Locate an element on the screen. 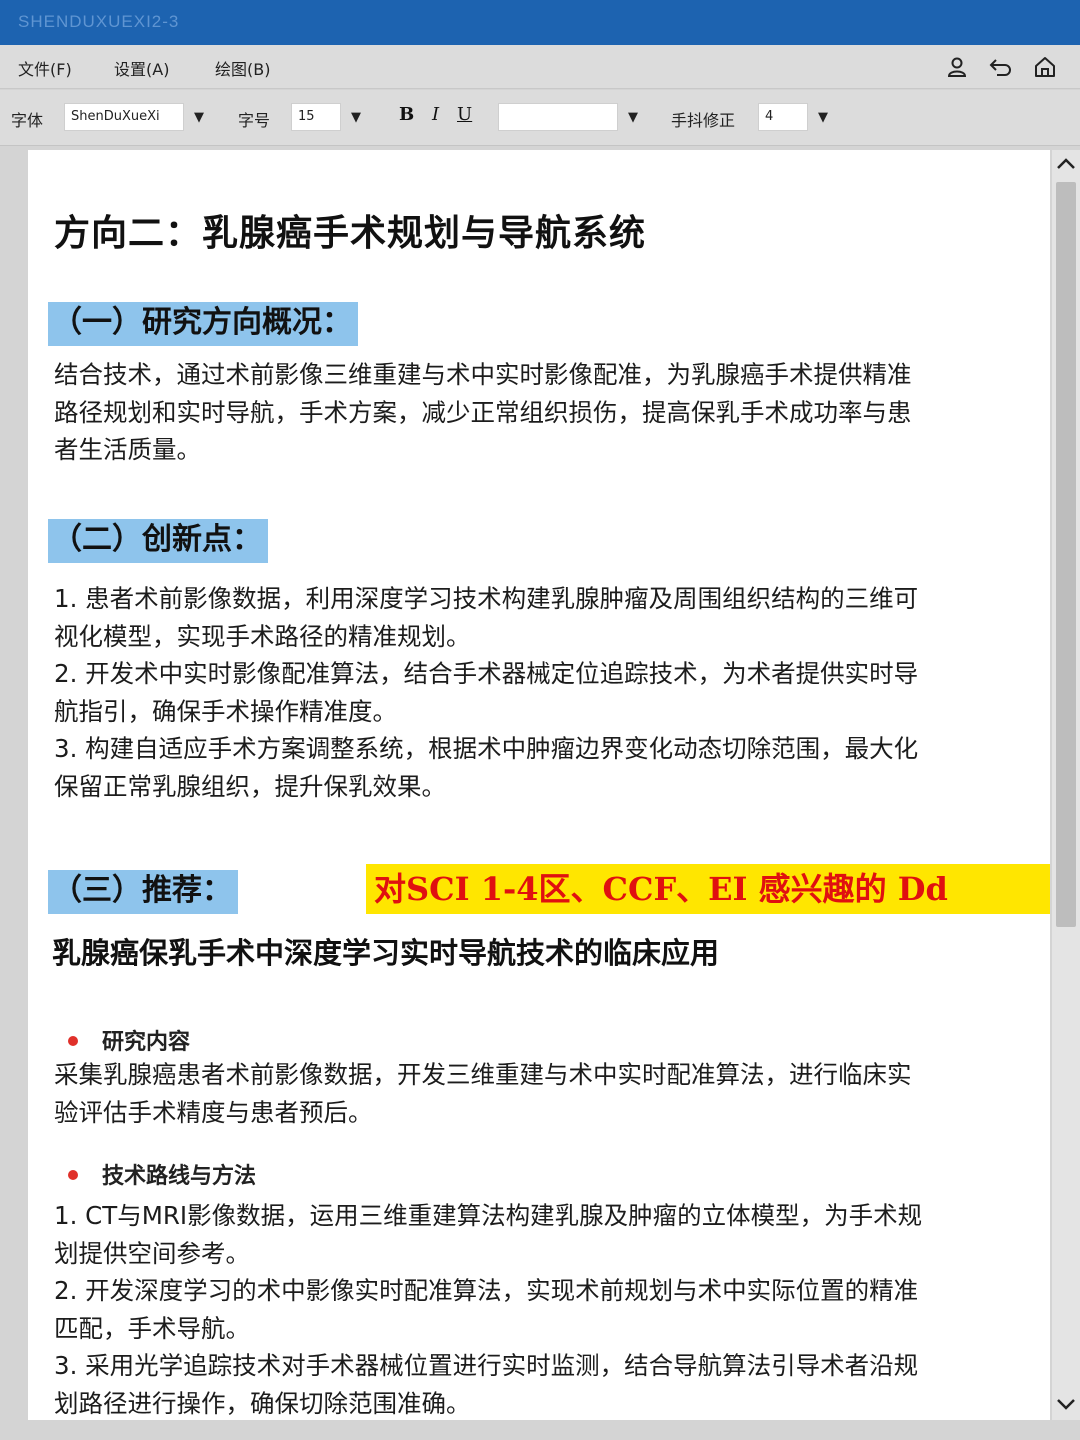 The image size is (1080, 1440). italic-button: I is located at coordinates (435, 114).